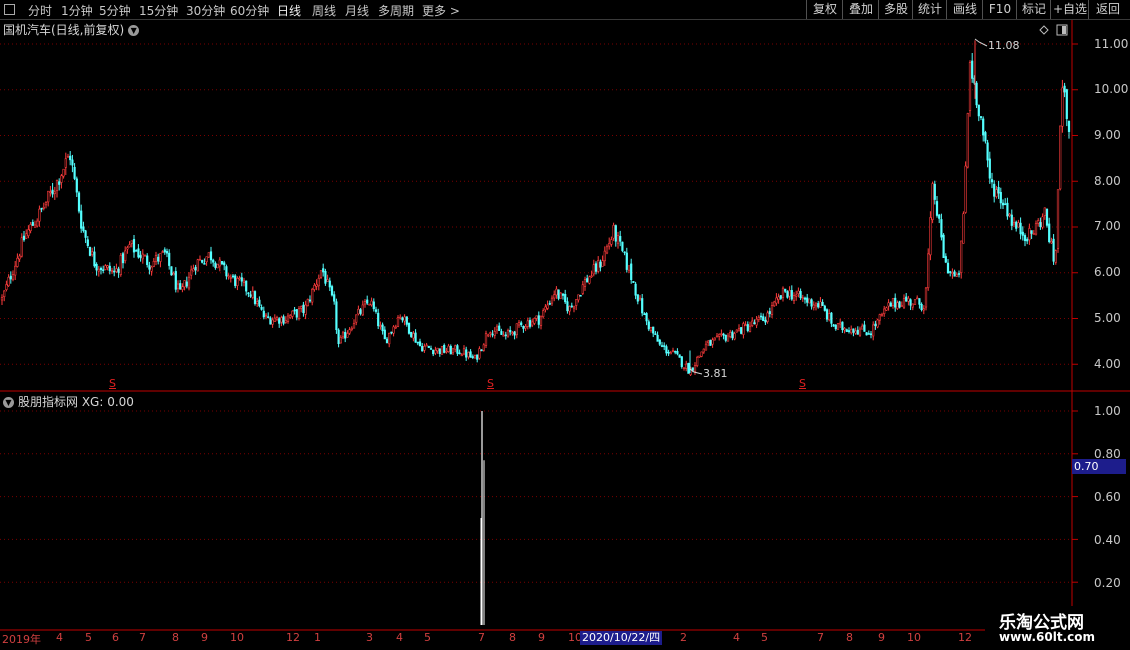 This screenshot has width=1130, height=650. I want to click on date-label: 5, so click(427, 637).